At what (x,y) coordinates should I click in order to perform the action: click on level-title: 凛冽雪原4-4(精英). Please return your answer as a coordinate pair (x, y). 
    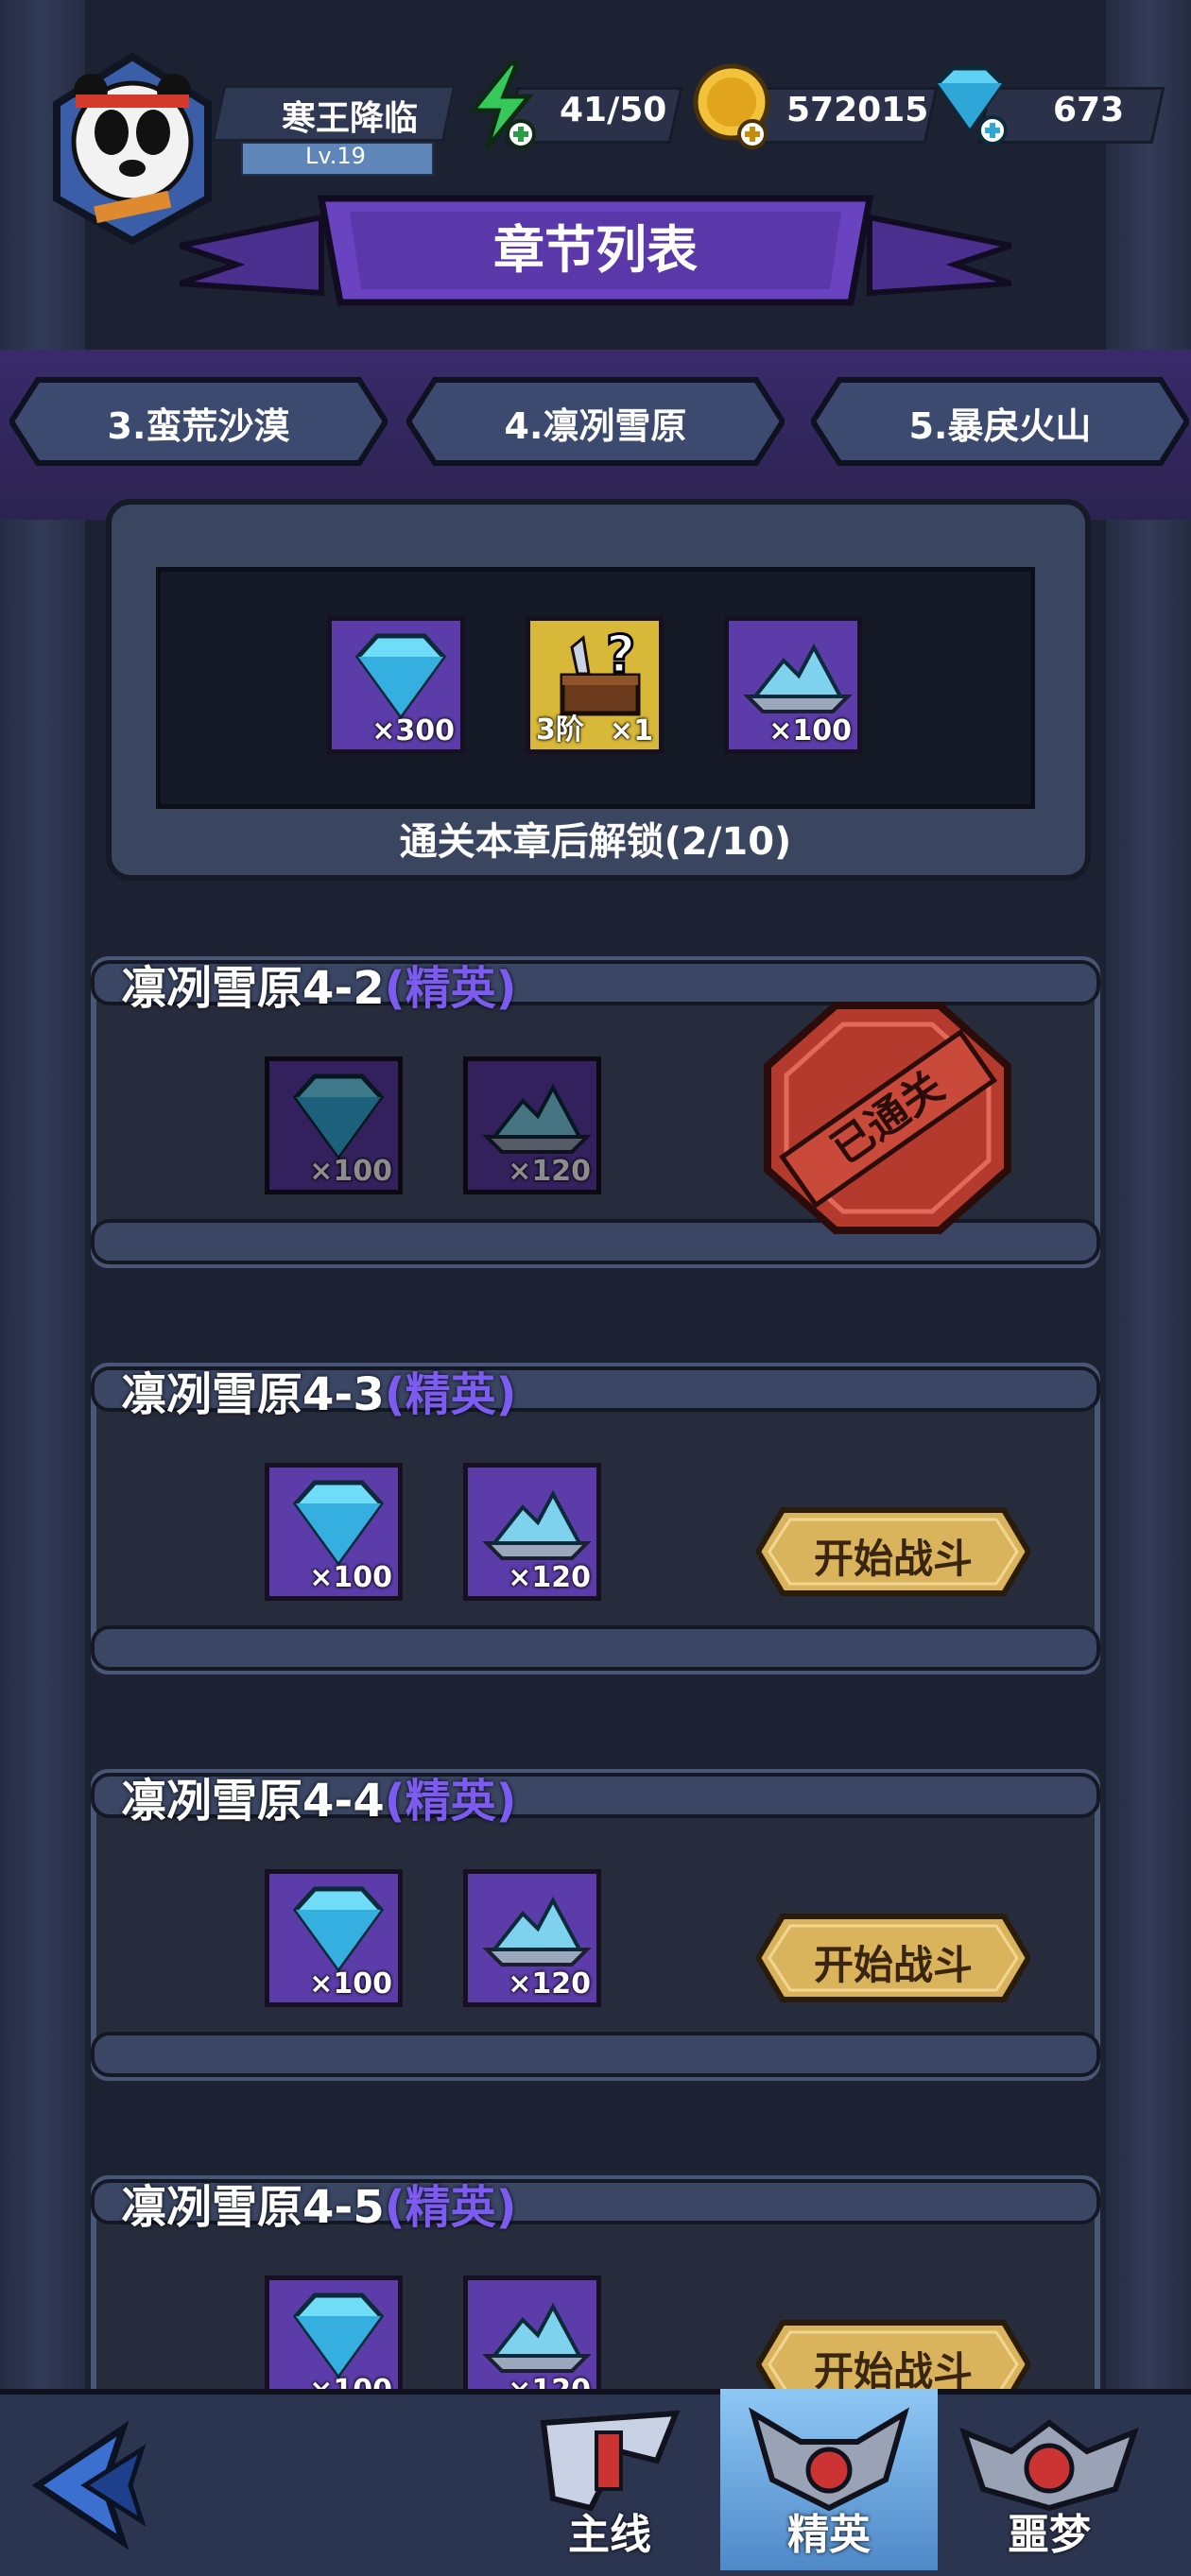
    Looking at the image, I should click on (319, 1796).